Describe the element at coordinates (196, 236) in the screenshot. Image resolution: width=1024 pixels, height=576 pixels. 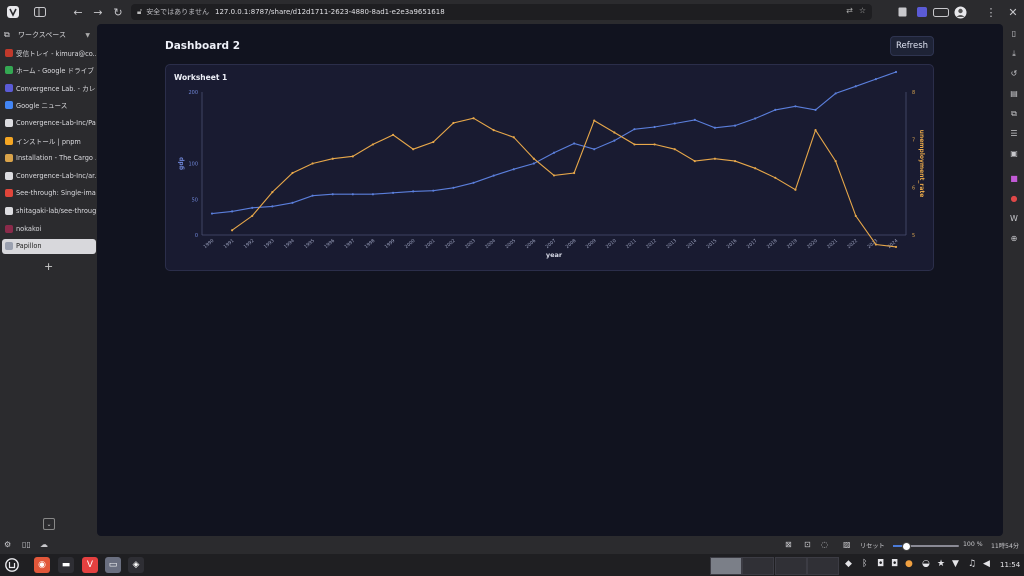
I see `y-left-tick-label: 0` at that location.